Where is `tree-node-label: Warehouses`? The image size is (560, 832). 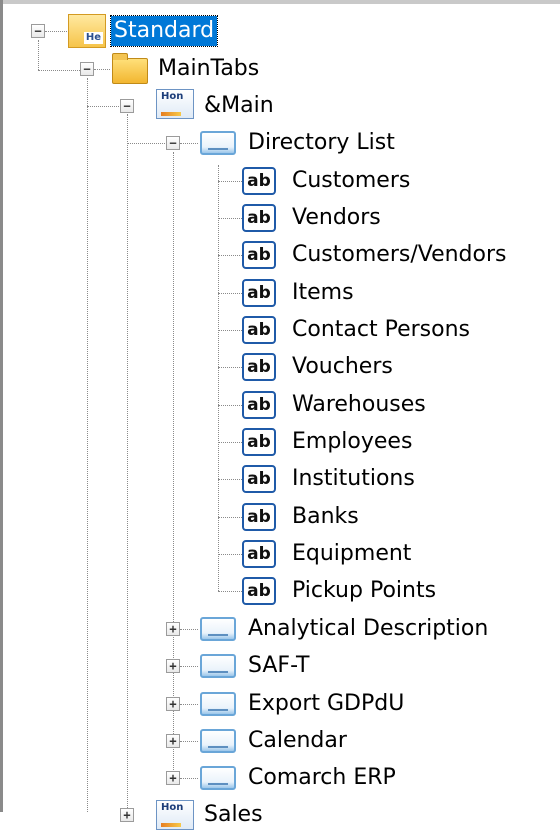 tree-node-label: Warehouses is located at coordinates (359, 404).